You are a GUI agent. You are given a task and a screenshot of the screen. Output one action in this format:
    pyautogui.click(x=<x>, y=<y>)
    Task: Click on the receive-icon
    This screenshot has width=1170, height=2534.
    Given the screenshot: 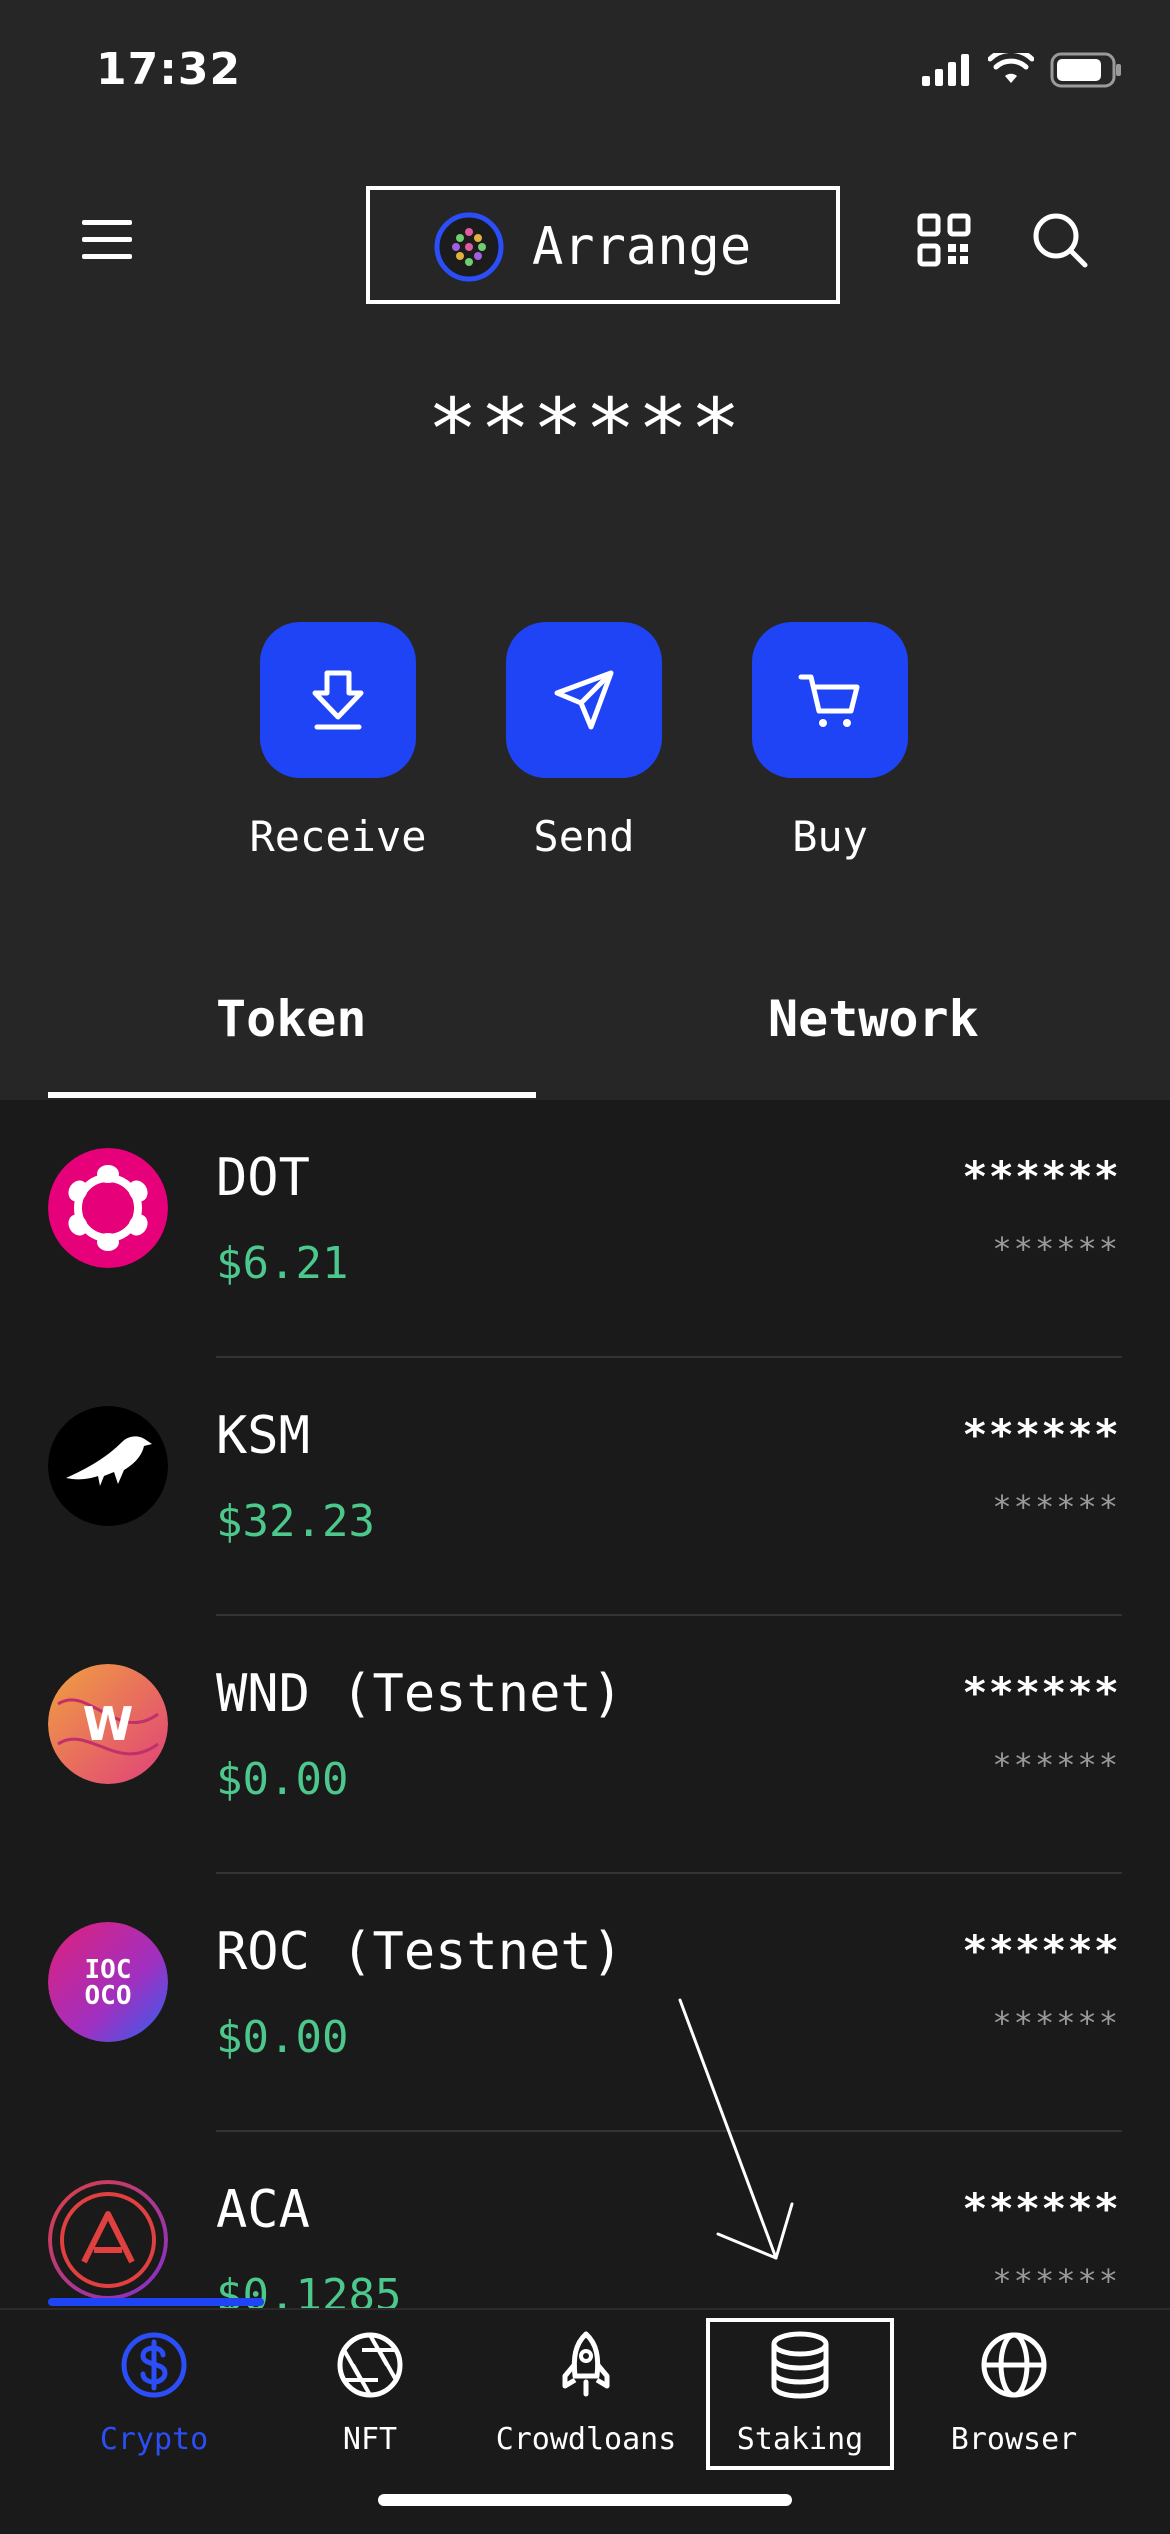 What is the action you would take?
    pyautogui.click(x=338, y=700)
    